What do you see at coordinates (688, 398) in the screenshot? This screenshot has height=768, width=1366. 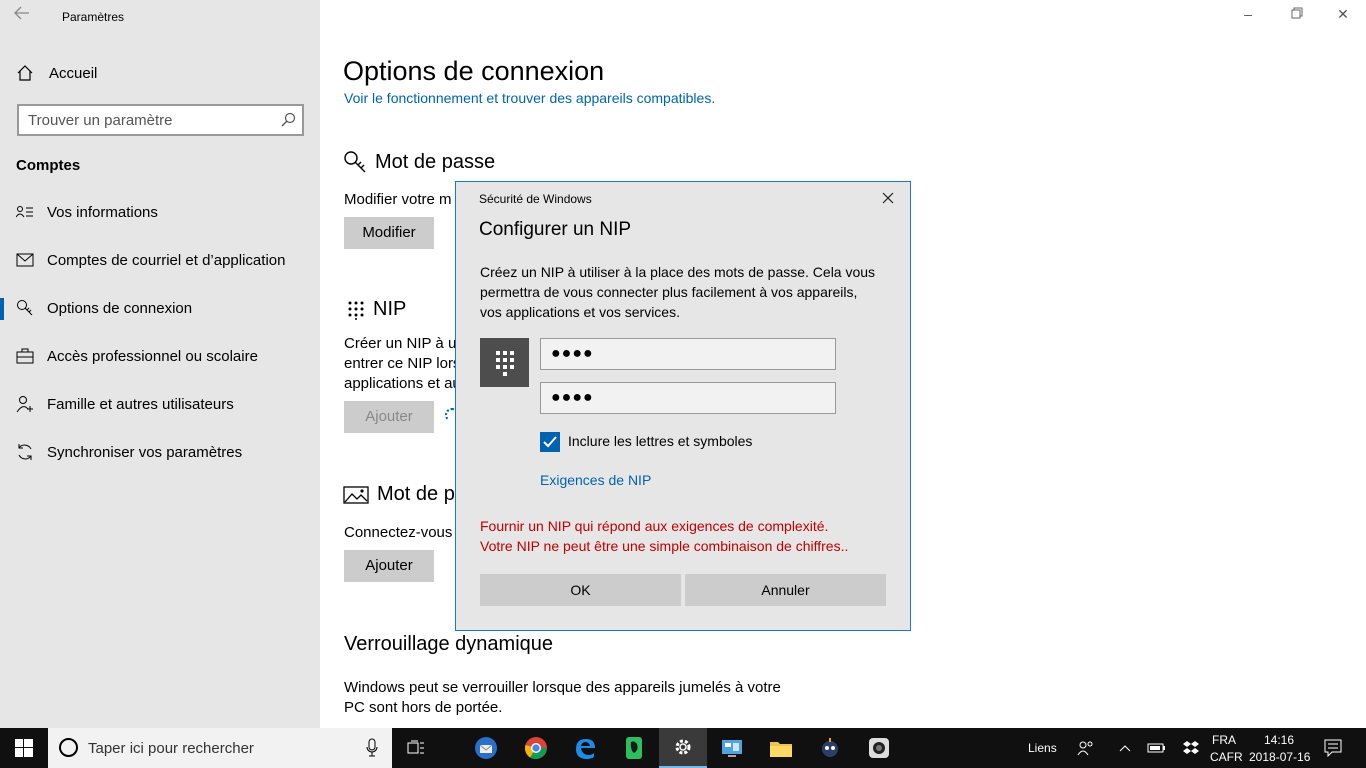 I see `confirm-pin-input: ●●●●` at bounding box center [688, 398].